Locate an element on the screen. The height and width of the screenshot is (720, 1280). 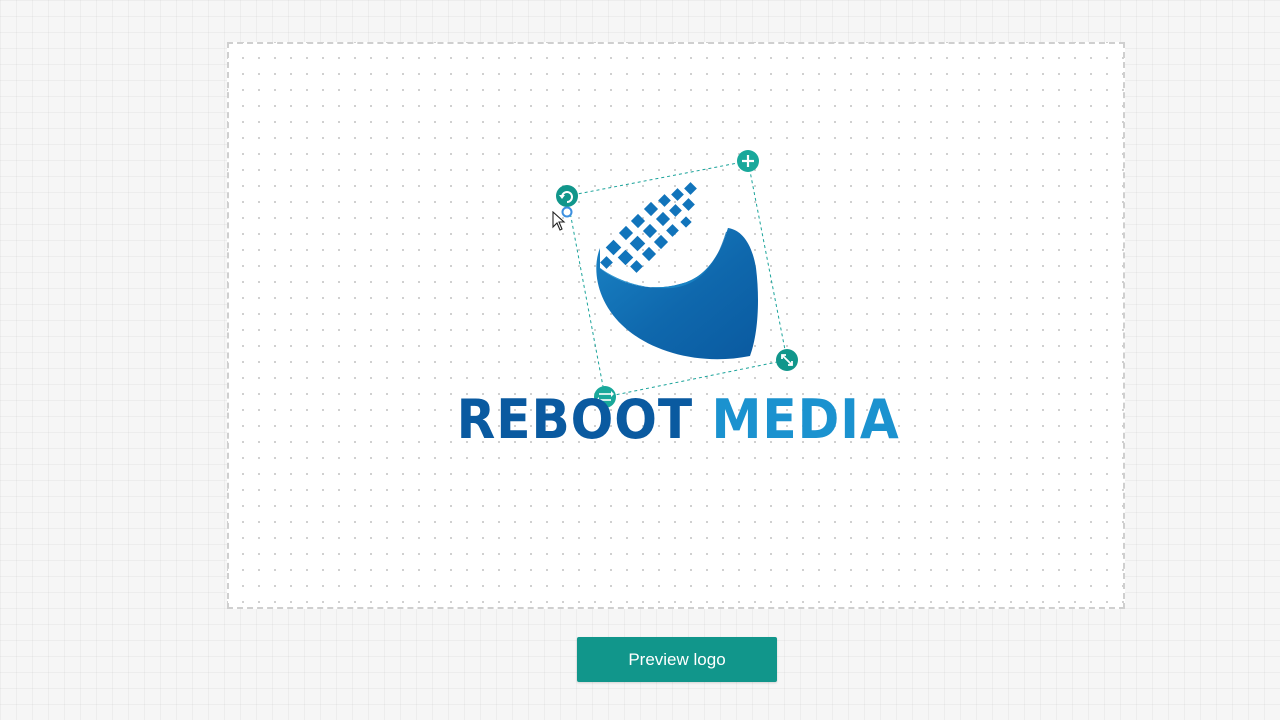
add-handle is located at coordinates (748, 161).